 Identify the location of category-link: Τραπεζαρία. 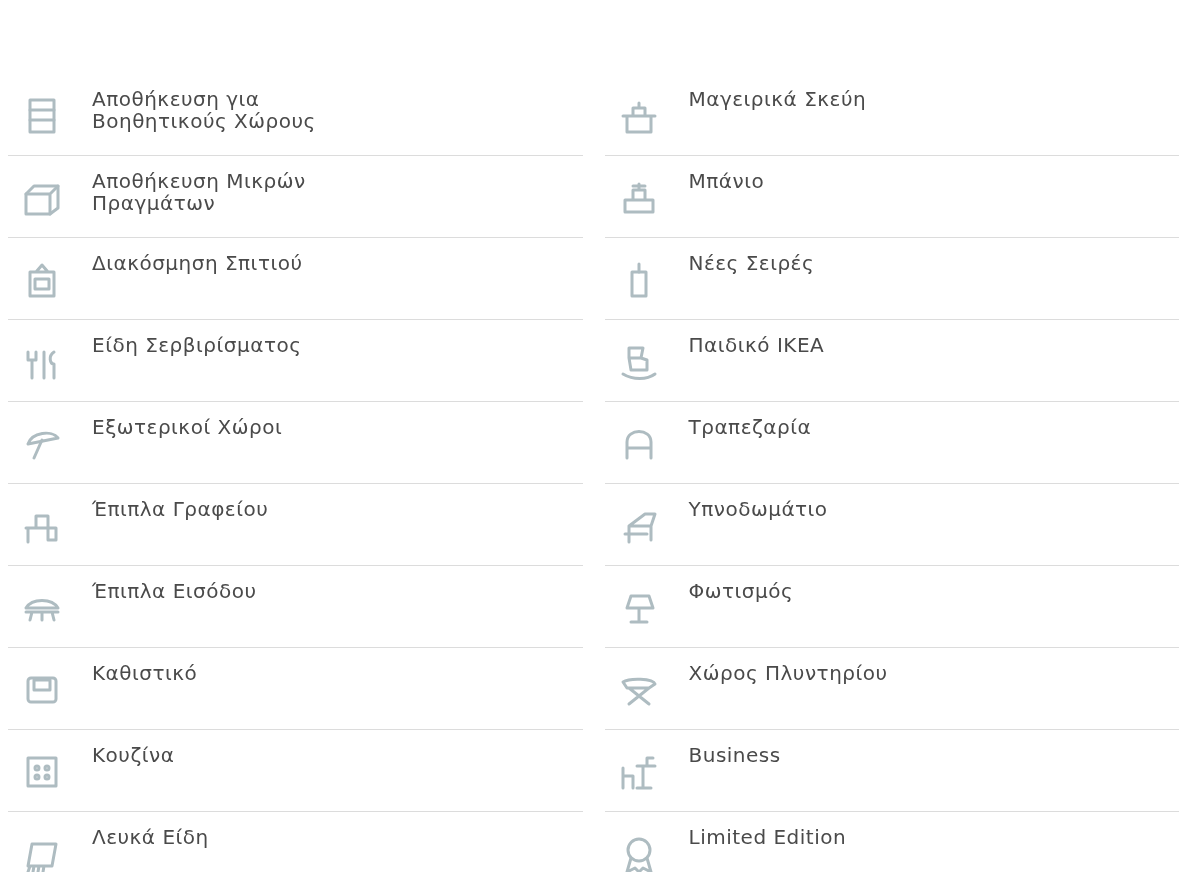
(750, 427).